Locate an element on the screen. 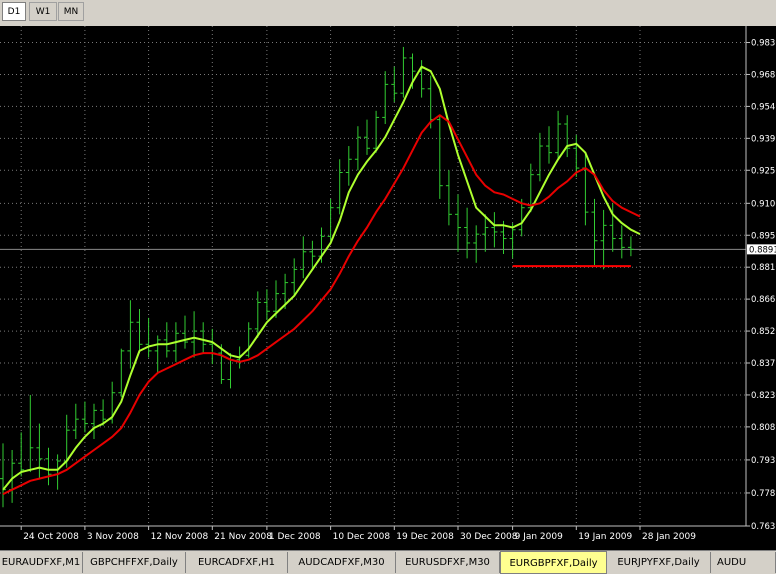 This screenshot has width=776, height=574. chart-tab: EURJPYFXF,Daily is located at coordinates (659, 562).